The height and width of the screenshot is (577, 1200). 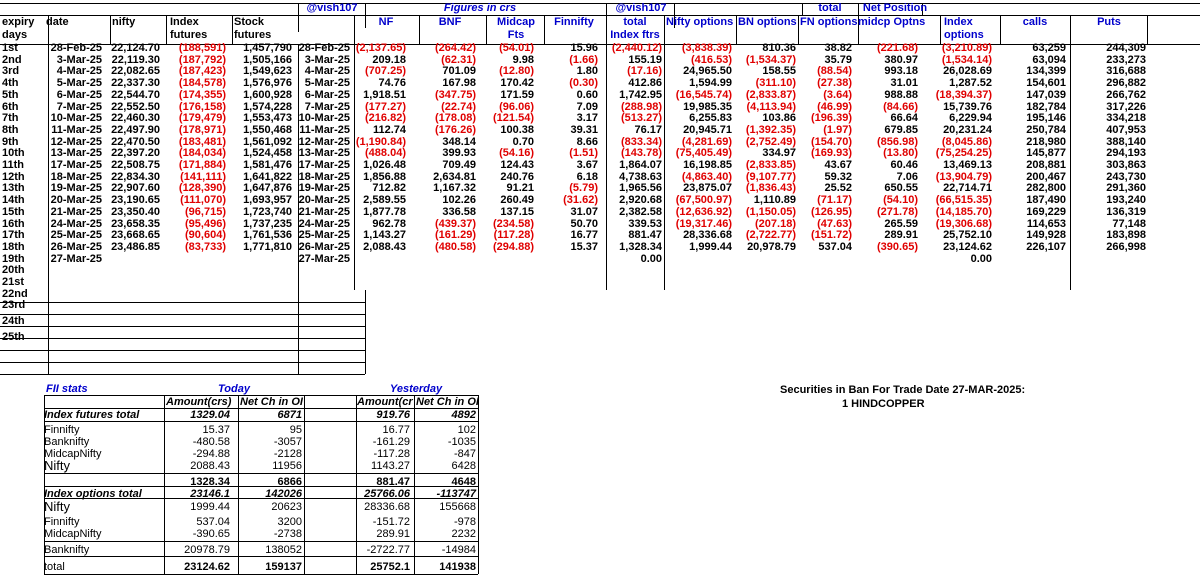 What do you see at coordinates (707, 71) in the screenshot?
I see `row-3-nopt: 24,965.50` at bounding box center [707, 71].